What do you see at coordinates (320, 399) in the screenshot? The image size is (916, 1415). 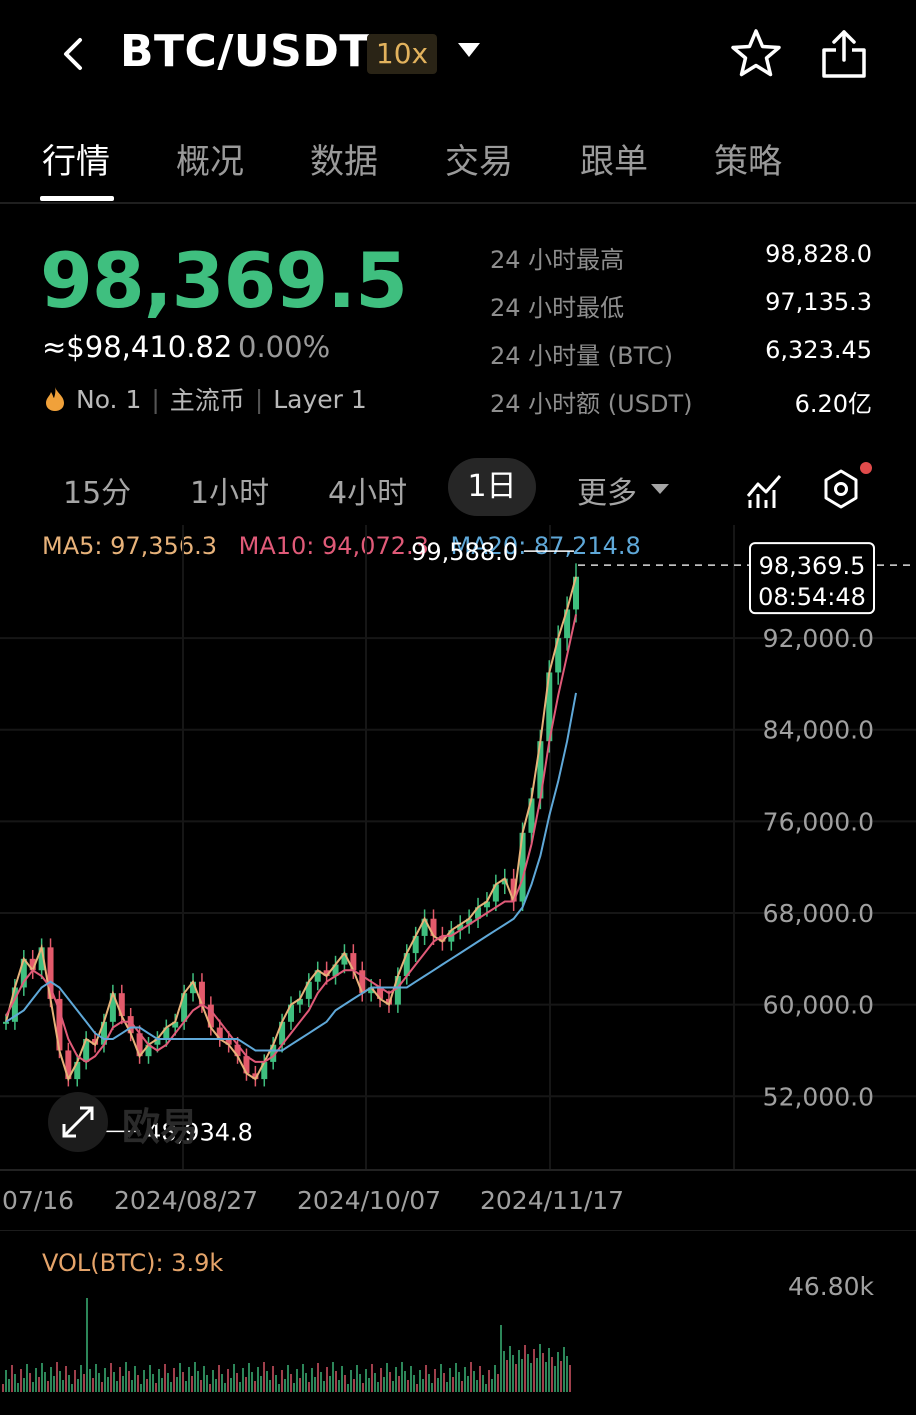 I see `tag-layer1: Layer 1` at bounding box center [320, 399].